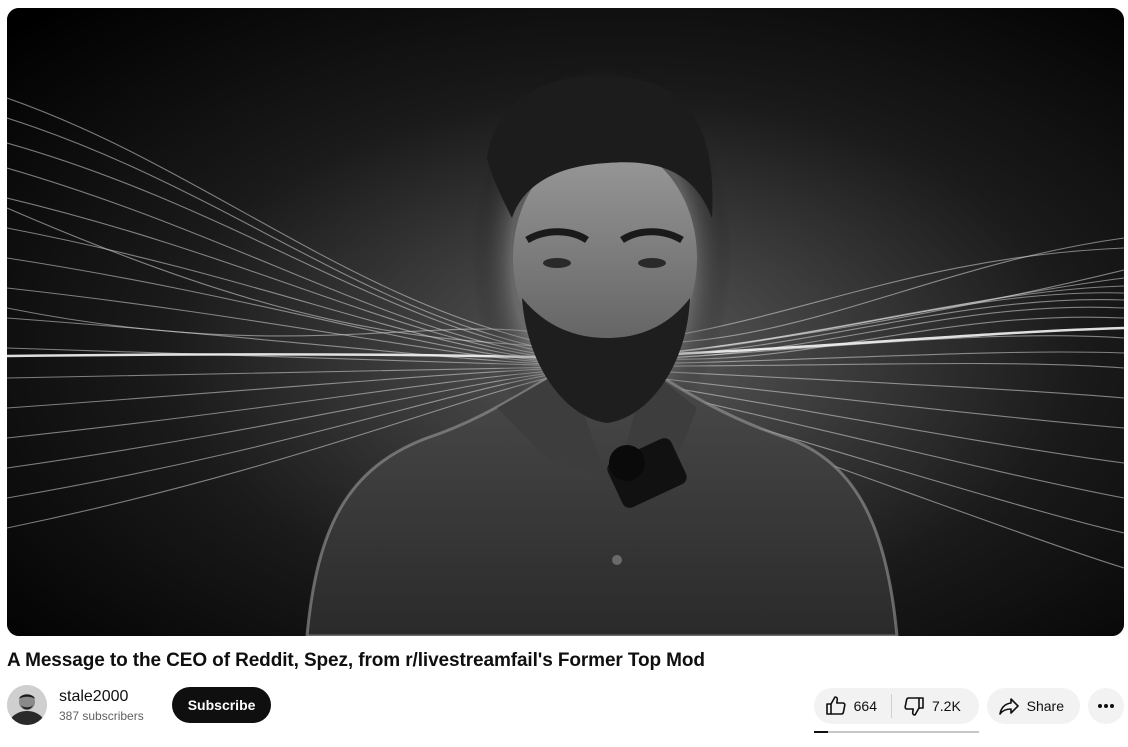  I want to click on dislike-button: 7.2K, so click(933, 706).